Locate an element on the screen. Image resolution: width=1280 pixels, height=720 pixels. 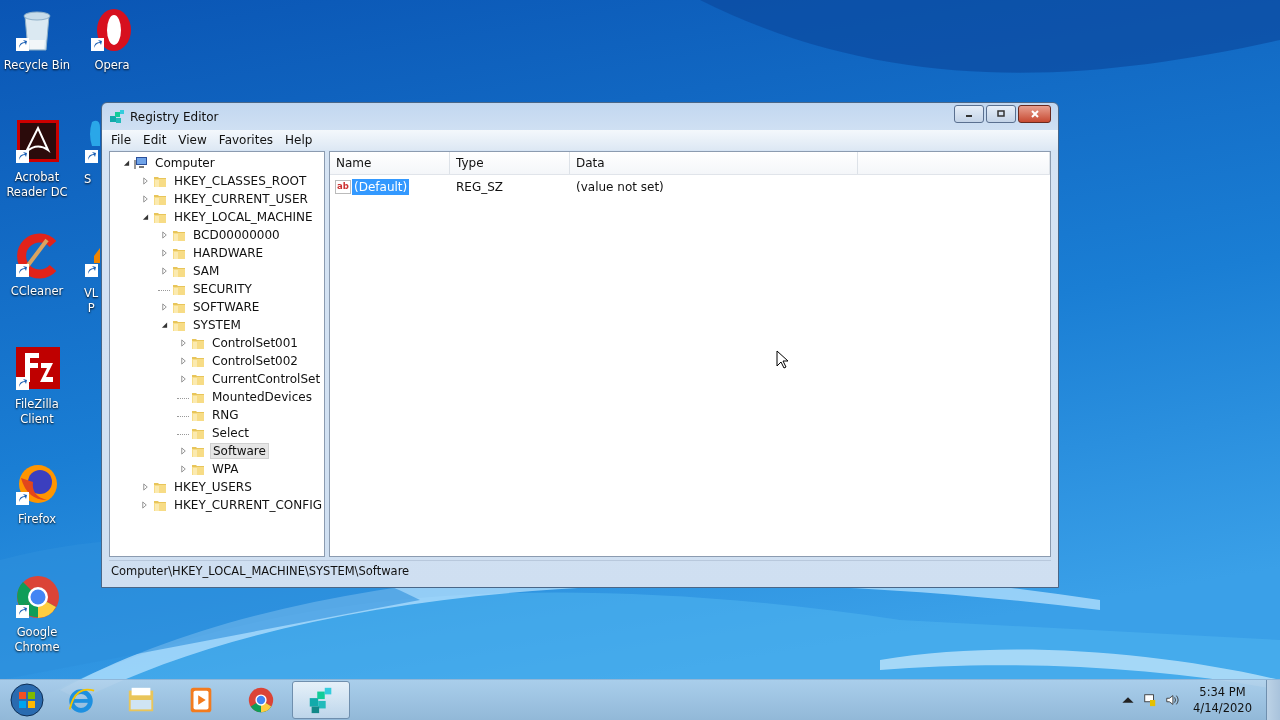
clock: 5:34 PM 4/14/2020 is located at coordinates (1222, 700).